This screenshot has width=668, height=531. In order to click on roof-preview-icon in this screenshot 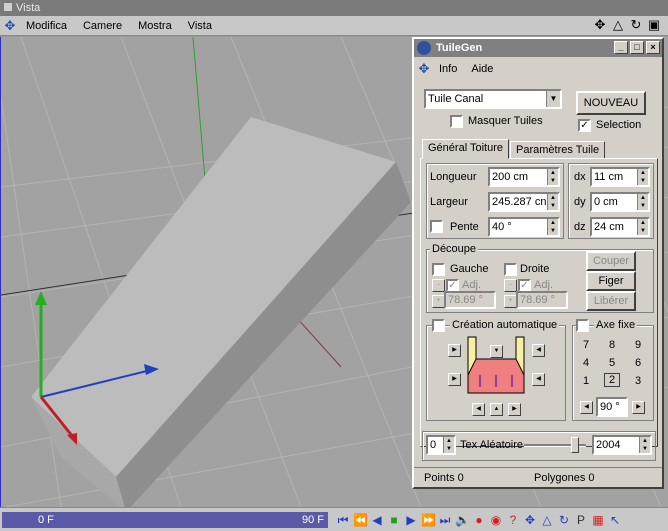, I will do `click(496, 365)`.